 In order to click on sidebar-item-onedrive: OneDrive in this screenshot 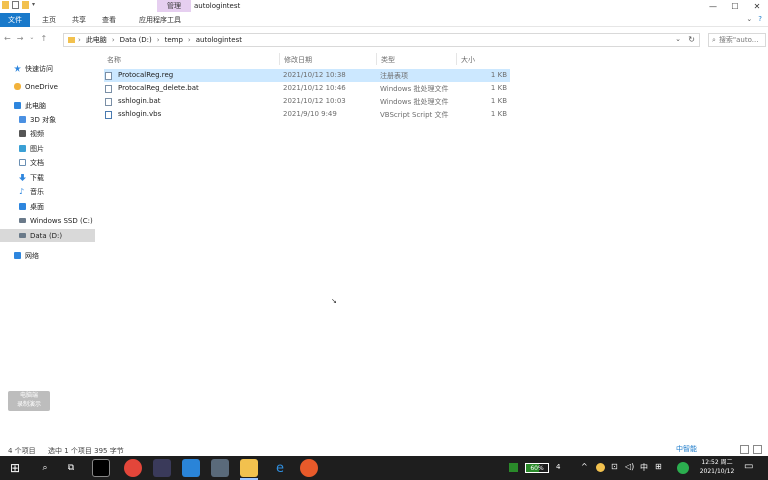, I will do `click(47, 86)`.